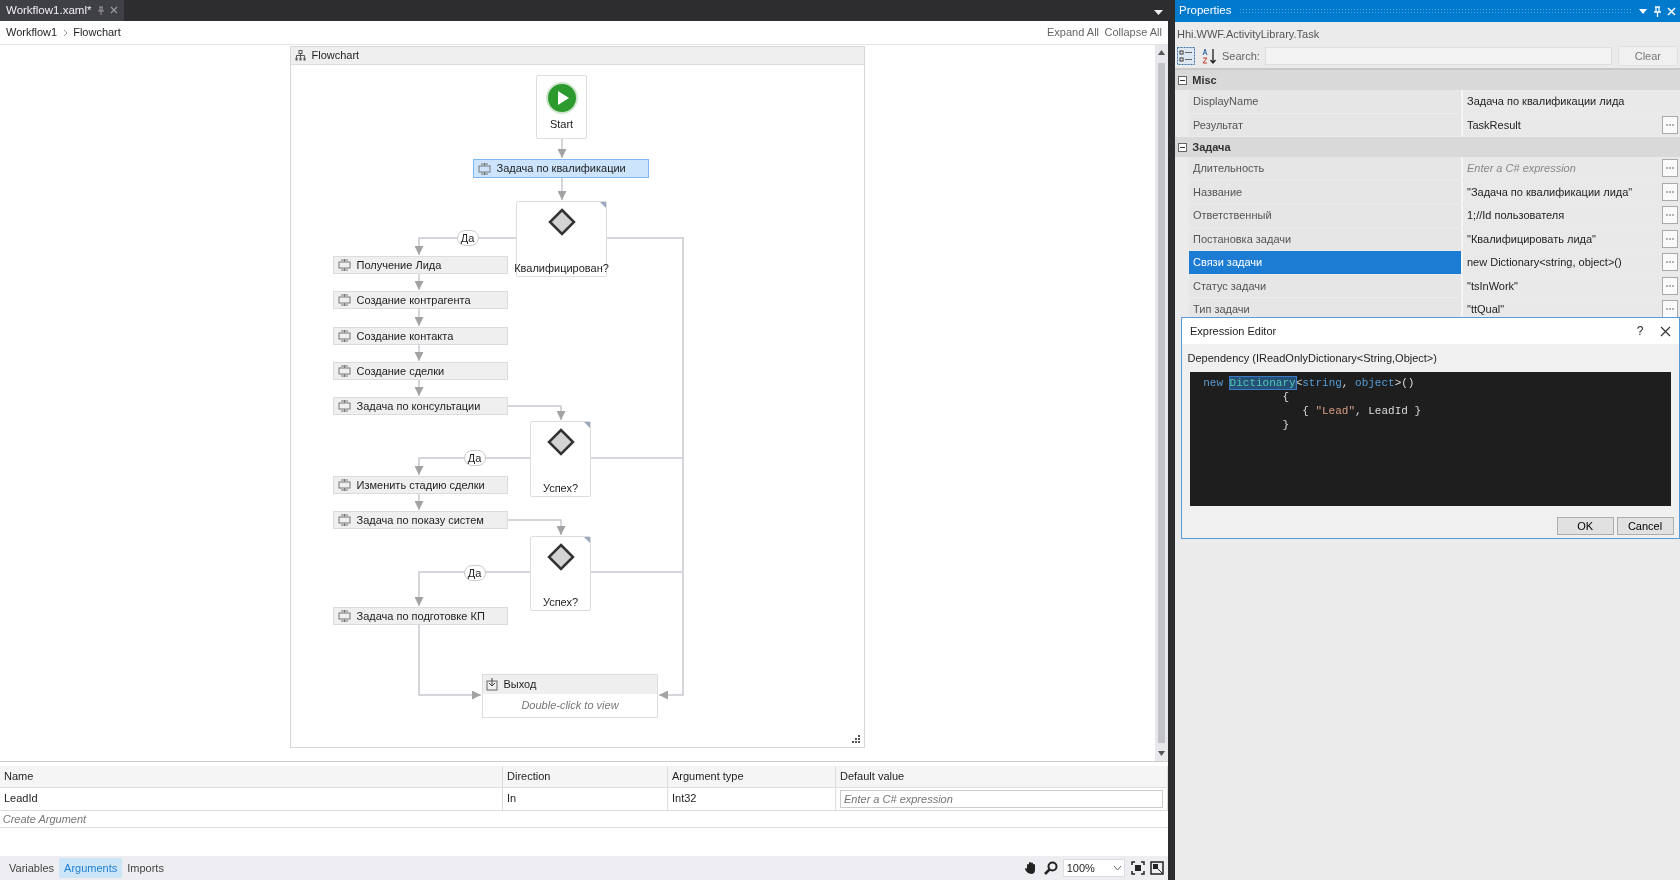  I want to click on close-icon, so click(1665, 331).